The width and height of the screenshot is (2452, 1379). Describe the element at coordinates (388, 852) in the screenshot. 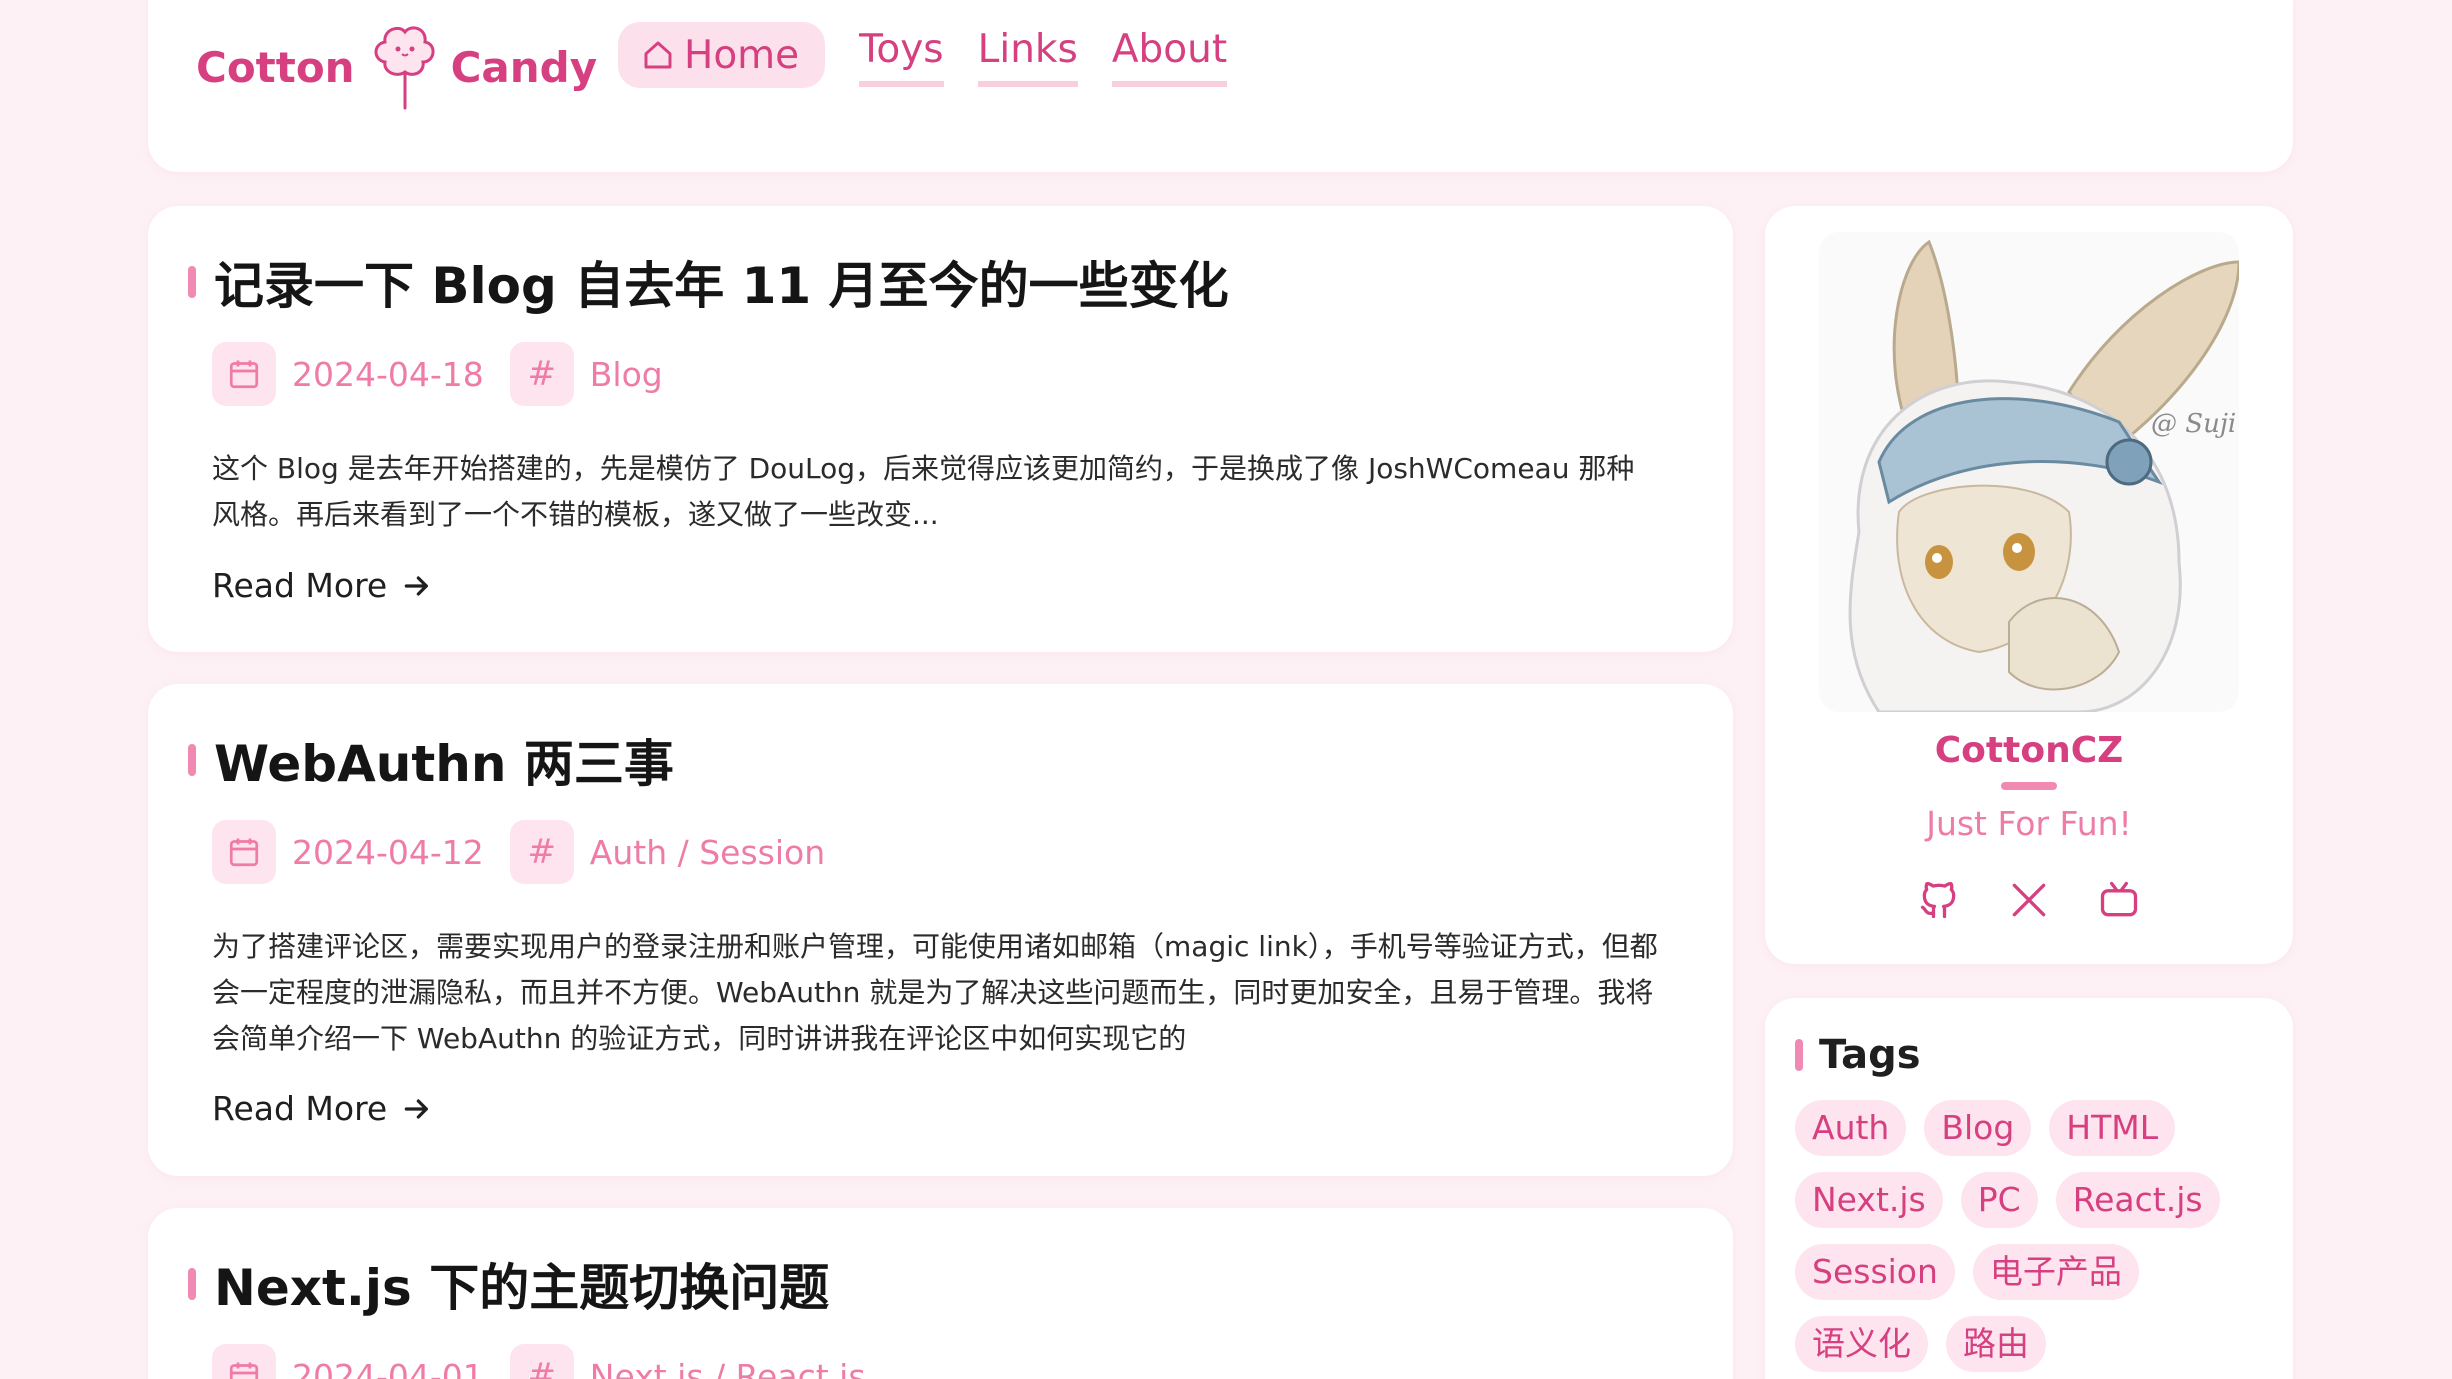

I see `post-date: 2024-04-12` at that location.